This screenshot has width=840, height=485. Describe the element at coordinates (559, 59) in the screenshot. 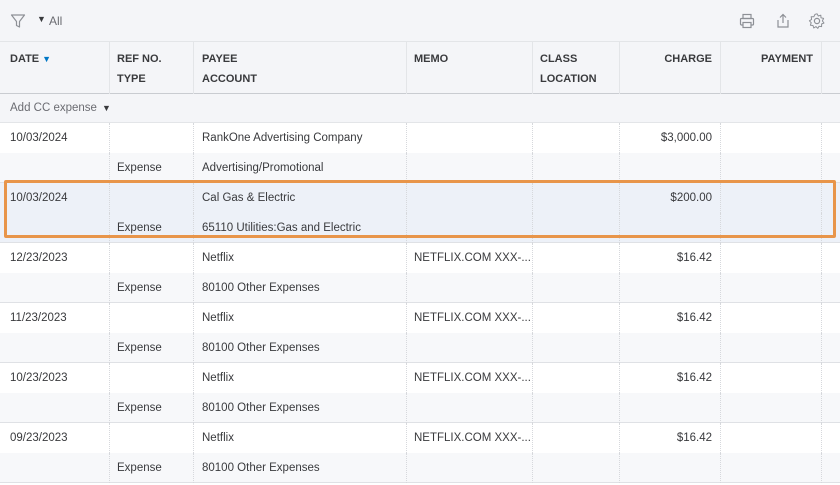

I see `column-class-label: CLASS` at that location.